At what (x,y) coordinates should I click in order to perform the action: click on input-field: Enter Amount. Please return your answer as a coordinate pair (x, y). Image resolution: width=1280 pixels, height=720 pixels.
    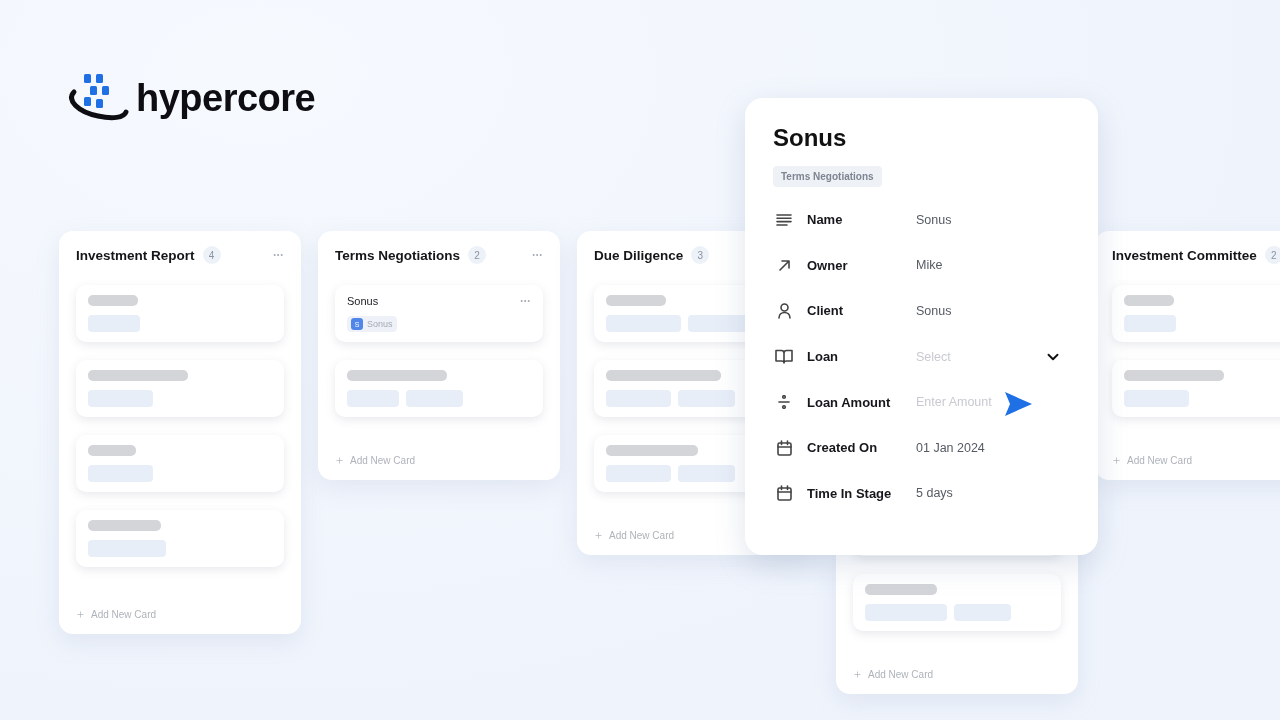
    Looking at the image, I should click on (954, 402).